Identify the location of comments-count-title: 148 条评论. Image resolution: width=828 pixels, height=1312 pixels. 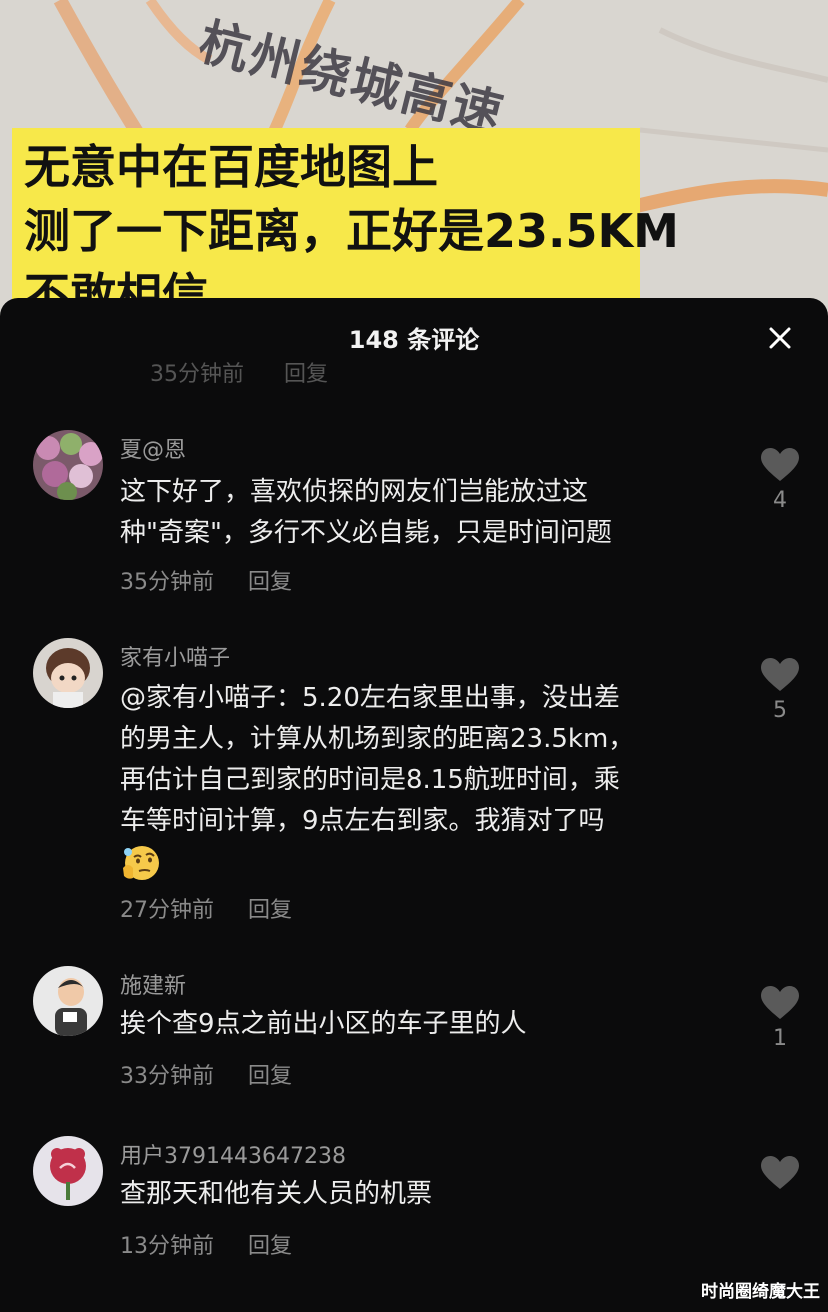
(414, 340).